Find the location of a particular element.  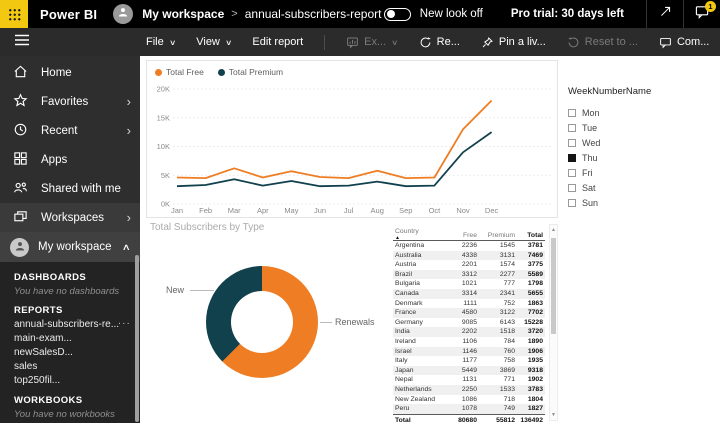

slicer-option-sat: Sat is located at coordinates (638, 187).